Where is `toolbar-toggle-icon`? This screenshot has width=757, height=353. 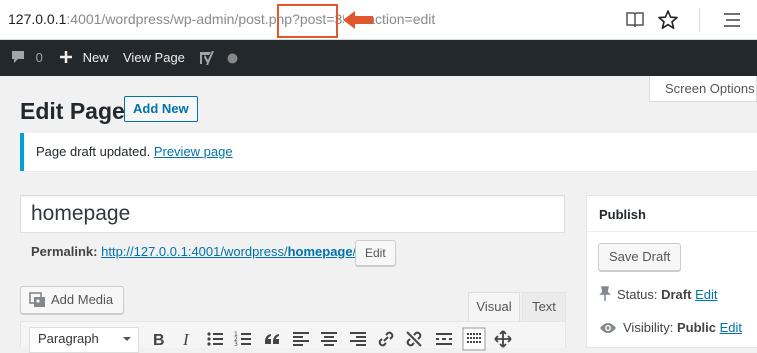
toolbar-toggle-icon is located at coordinates (474, 339).